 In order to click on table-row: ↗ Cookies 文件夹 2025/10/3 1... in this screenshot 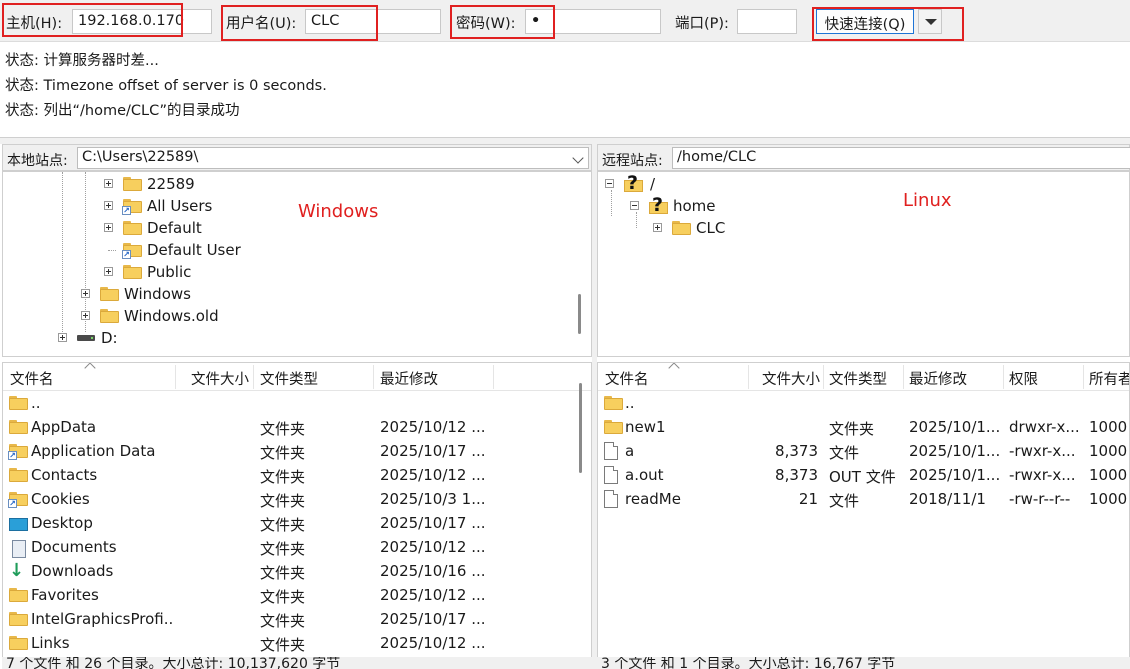, I will do `click(297, 500)`.